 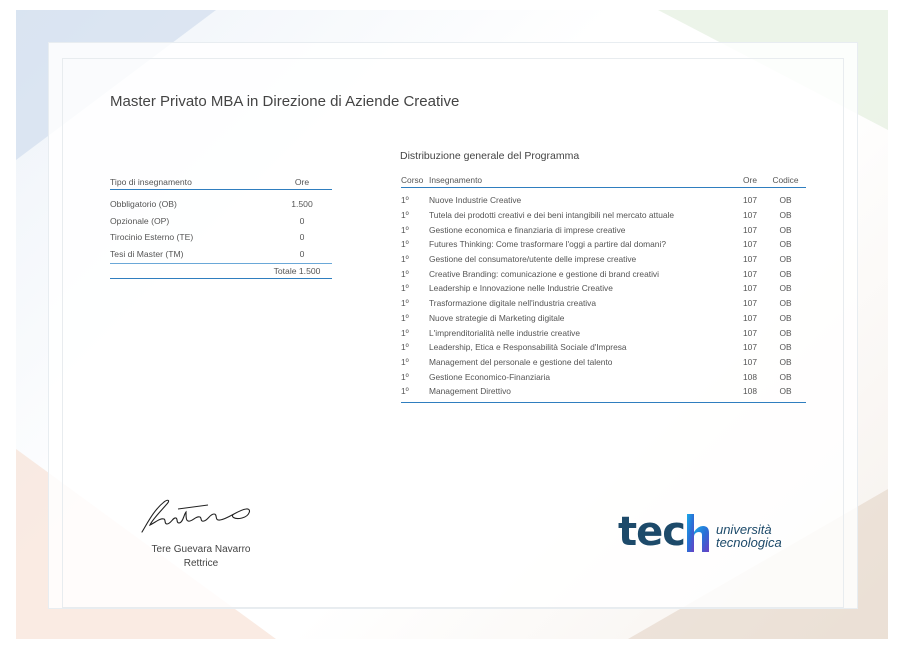 What do you see at coordinates (201, 563) in the screenshot?
I see `signer-role: Rettrice` at bounding box center [201, 563].